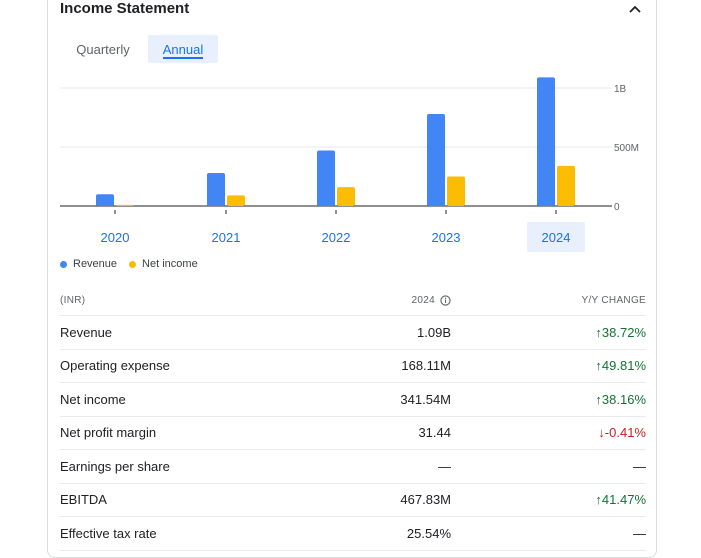 Image resolution: width=701 pixels, height=558 pixels. I want to click on row-change: ↑38.16%, so click(620, 399).